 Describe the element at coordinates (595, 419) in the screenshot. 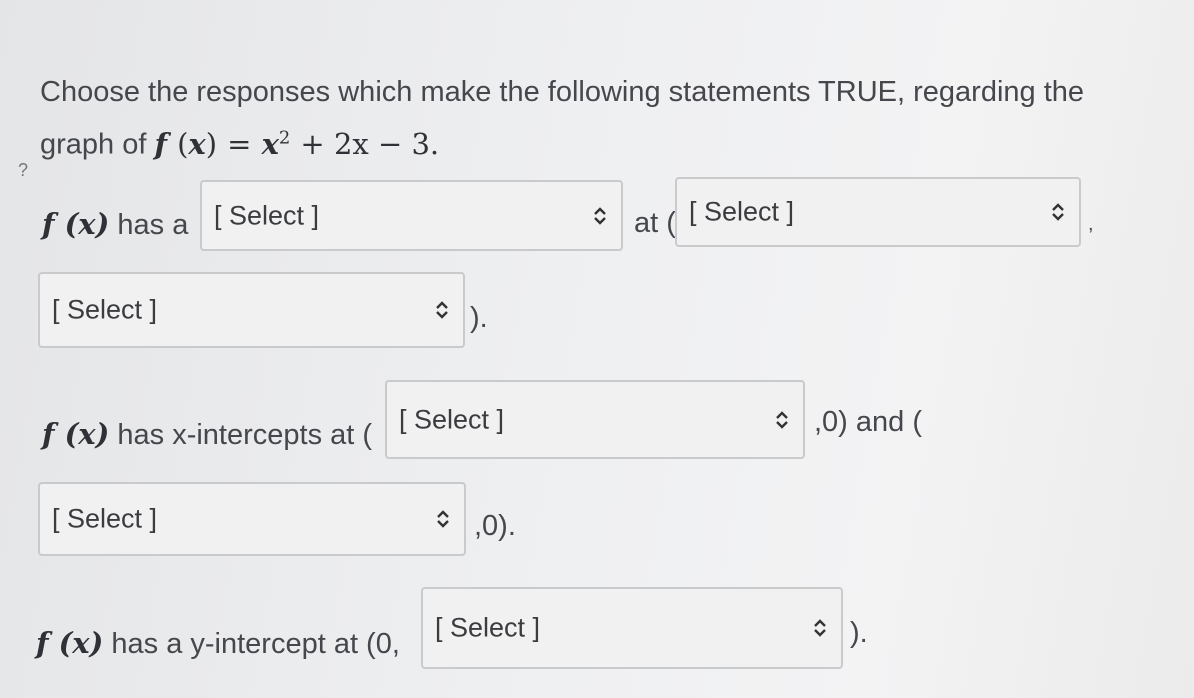

I see `q2-select-1: [ Select ]` at that location.